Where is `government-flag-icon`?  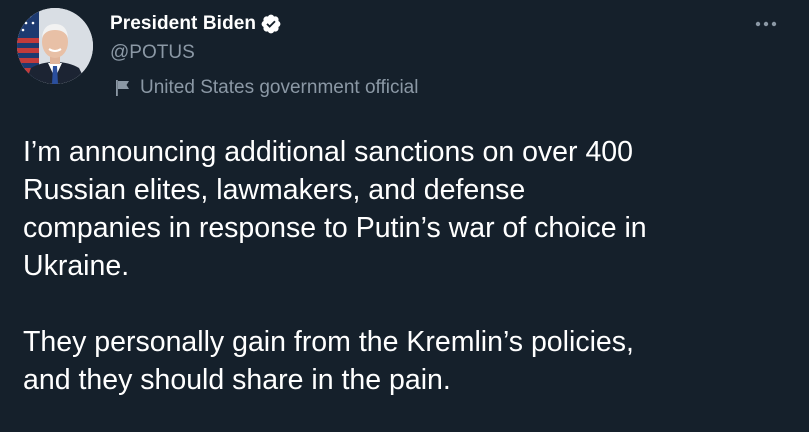
government-flag-icon is located at coordinates (123, 88).